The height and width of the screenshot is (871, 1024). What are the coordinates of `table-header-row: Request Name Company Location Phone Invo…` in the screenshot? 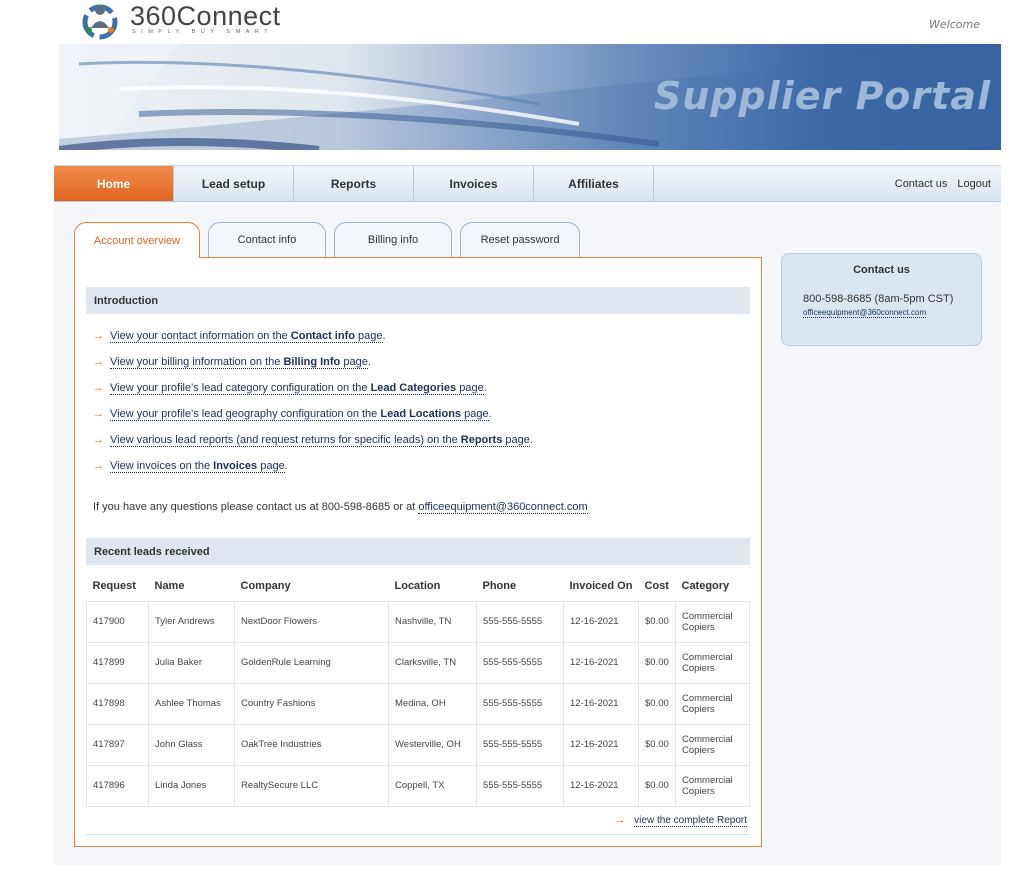 It's located at (418, 586).